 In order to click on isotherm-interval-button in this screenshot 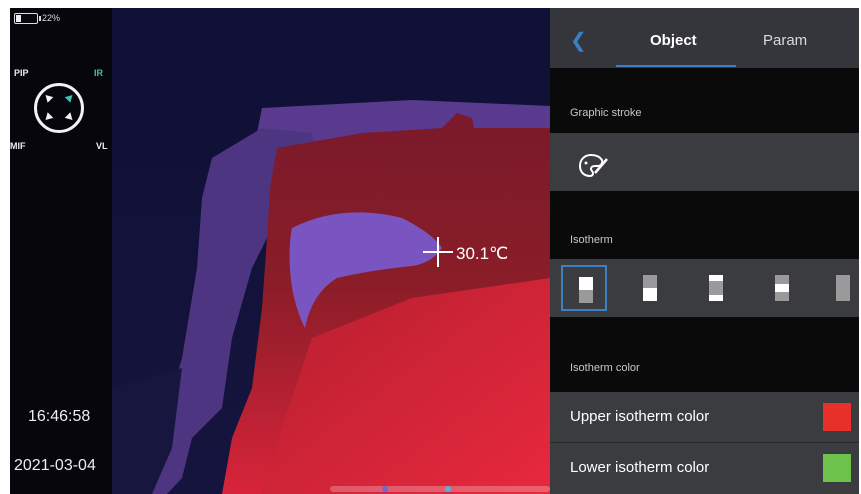, I will do `click(716, 288)`.